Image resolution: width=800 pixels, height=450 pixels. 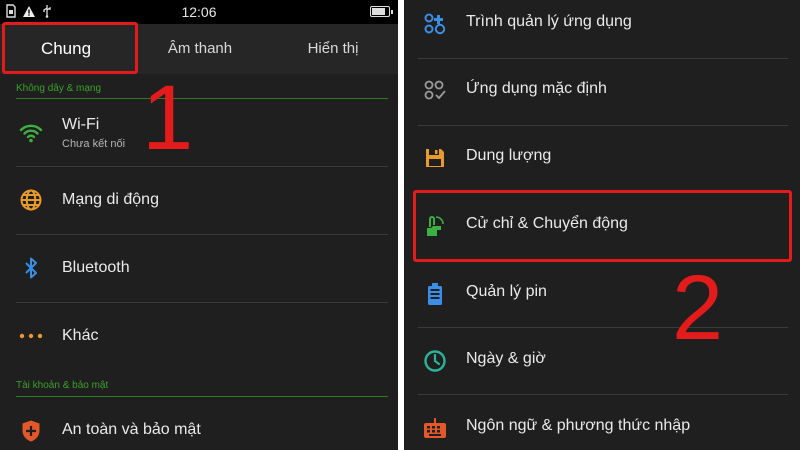 I want to click on setting-storage: Dung lượng, so click(x=602, y=158).